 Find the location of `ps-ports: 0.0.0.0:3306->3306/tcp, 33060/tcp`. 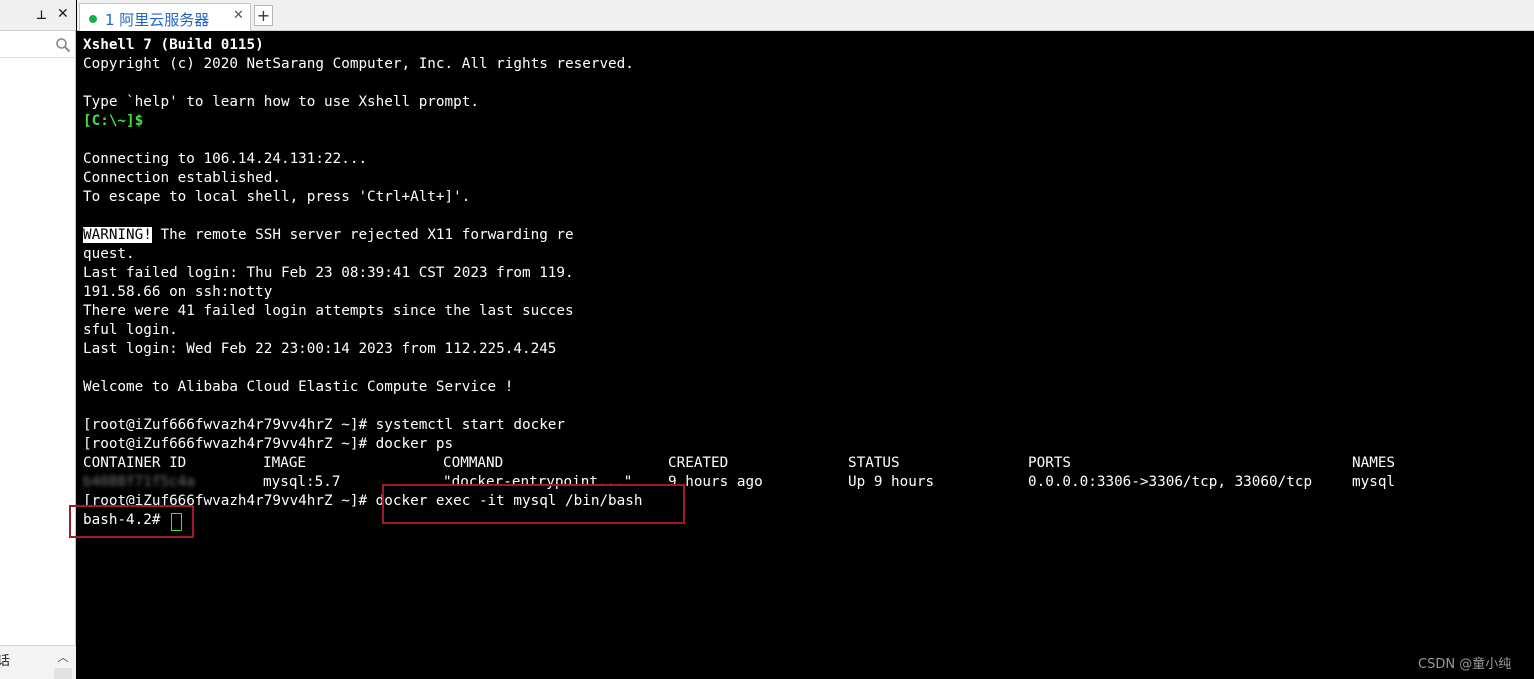

ps-ports: 0.0.0.0:3306->3306/tcp, 33060/tcp is located at coordinates (1170, 482).